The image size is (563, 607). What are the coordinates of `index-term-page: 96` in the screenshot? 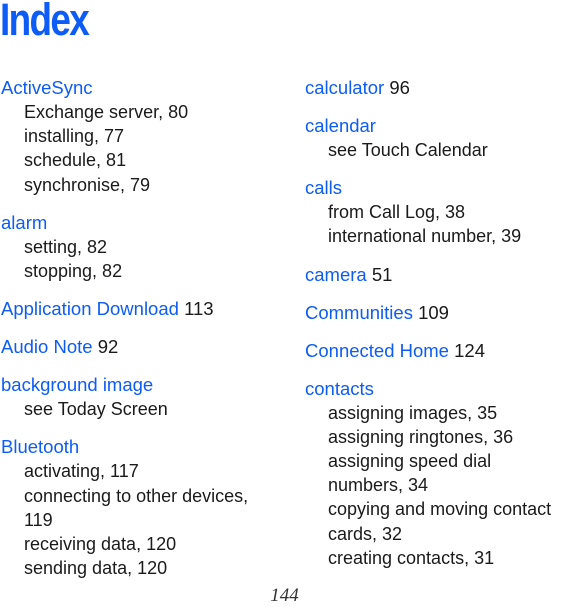 It's located at (399, 87).